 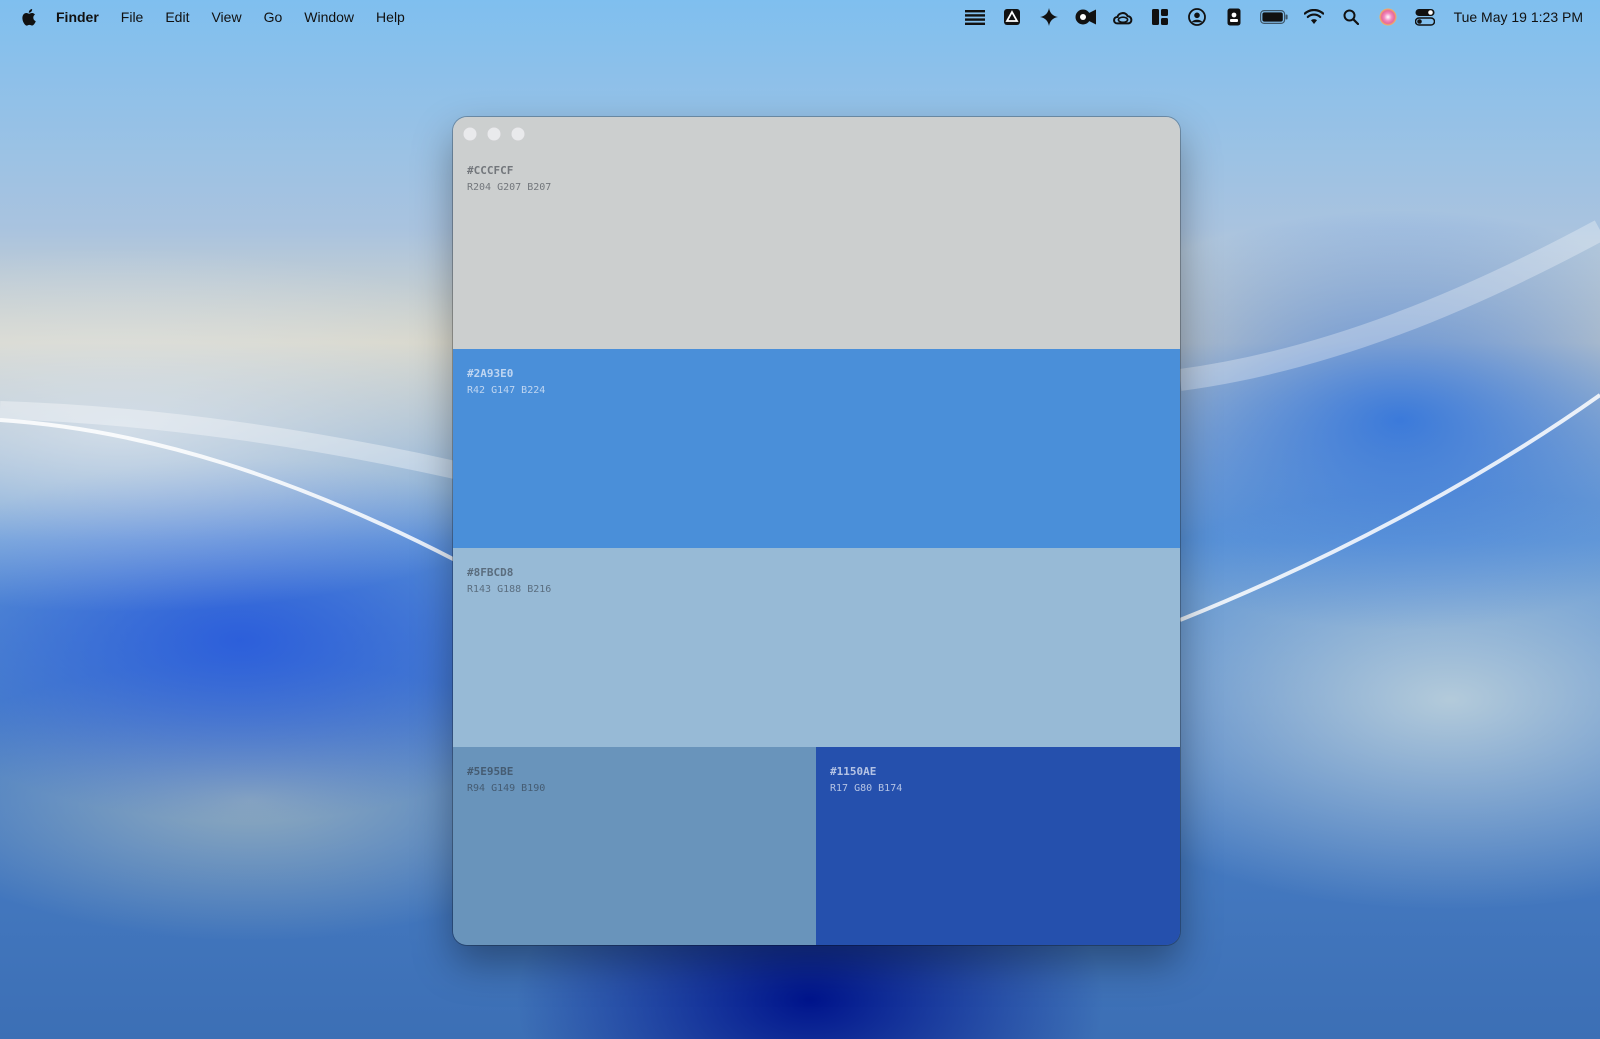 I want to click on drive-icon, so click(x=1012, y=17).